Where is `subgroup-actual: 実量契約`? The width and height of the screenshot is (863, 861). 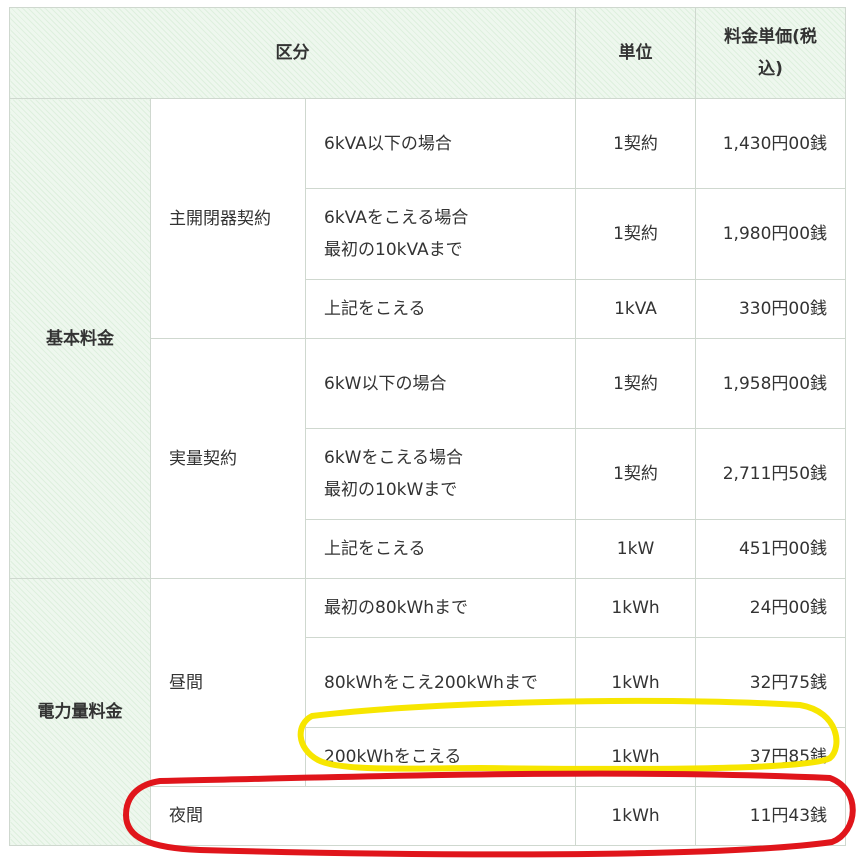
subgroup-actual: 実量契約 is located at coordinates (228, 458).